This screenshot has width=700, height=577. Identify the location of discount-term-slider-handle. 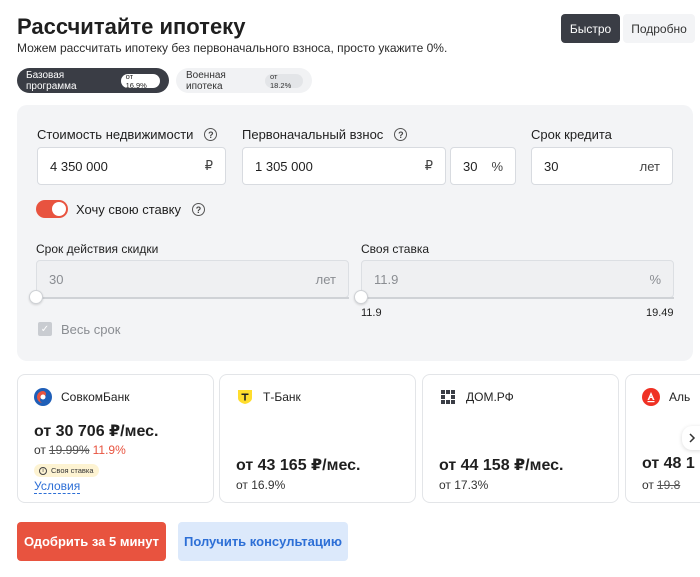
(36, 297).